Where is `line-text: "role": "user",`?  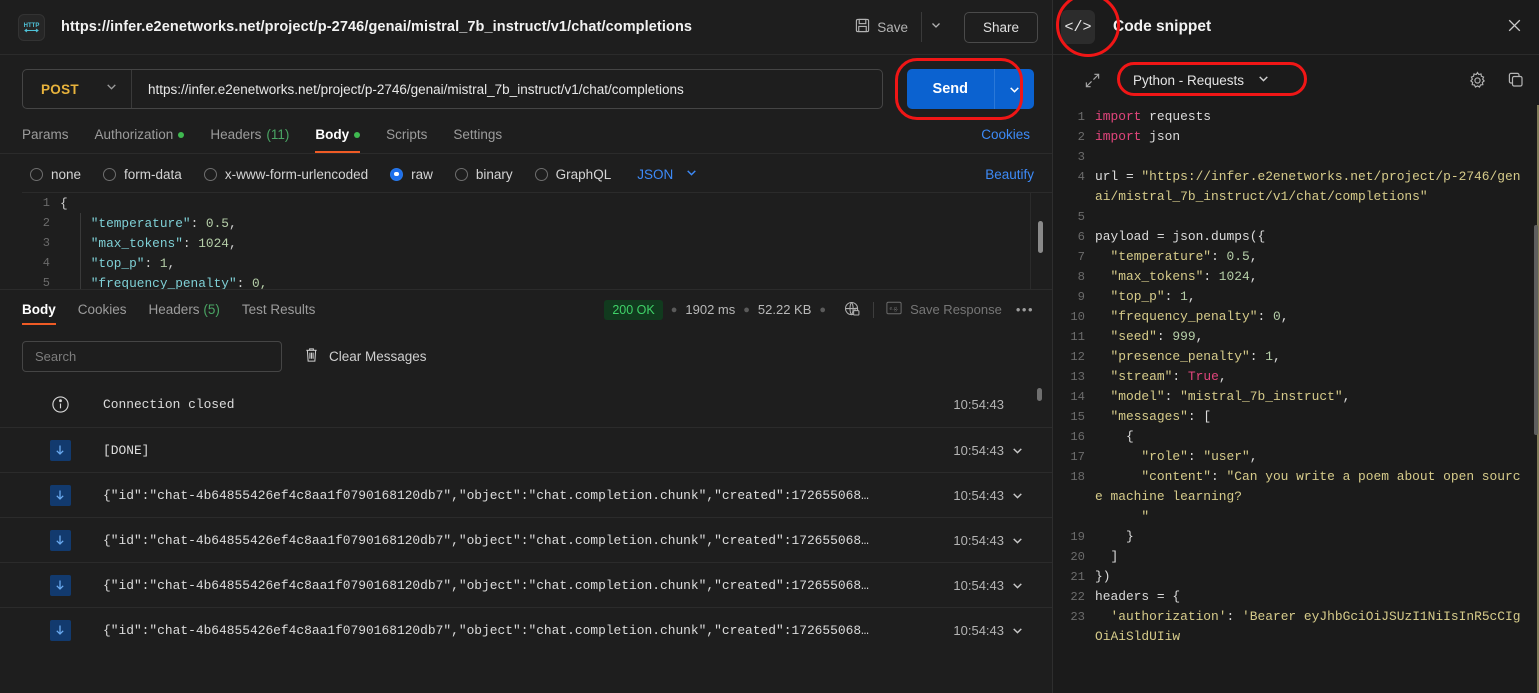 line-text: "role": "user", is located at coordinates (1176, 456).